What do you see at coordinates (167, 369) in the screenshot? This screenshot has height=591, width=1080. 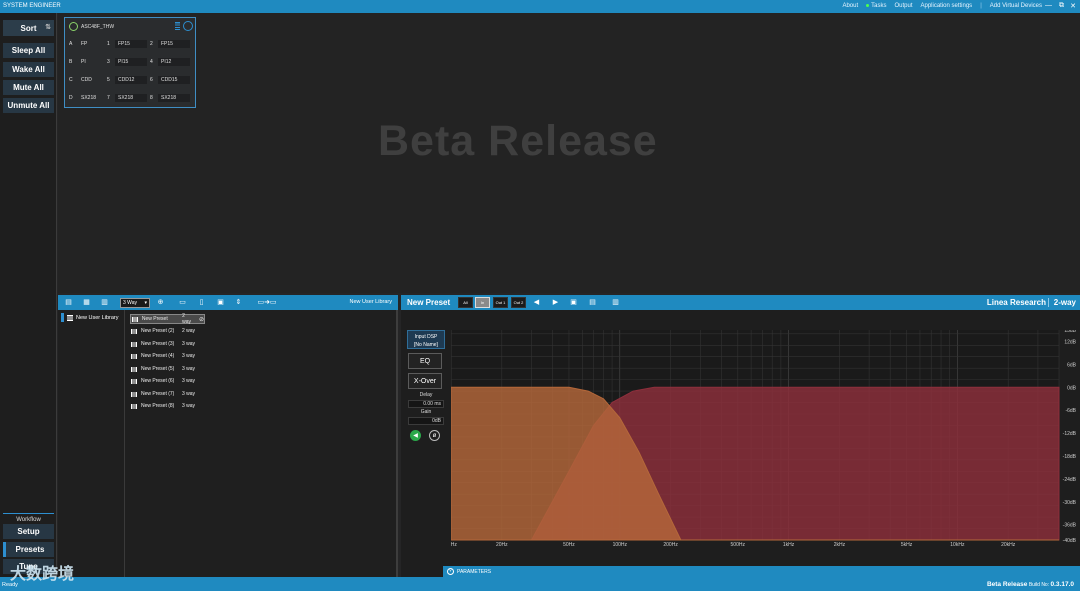 I see `preset-item: New Preset (5) 3 way` at bounding box center [167, 369].